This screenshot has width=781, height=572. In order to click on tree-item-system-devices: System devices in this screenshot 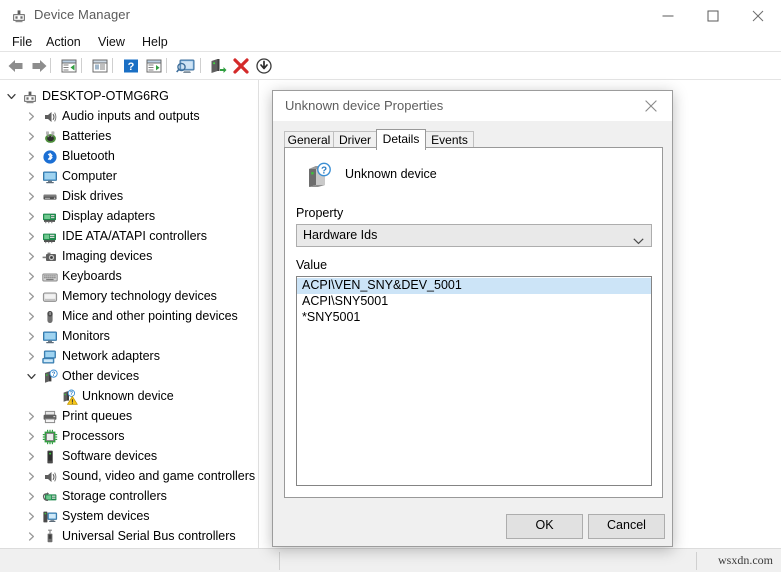, I will do `click(129, 517)`.